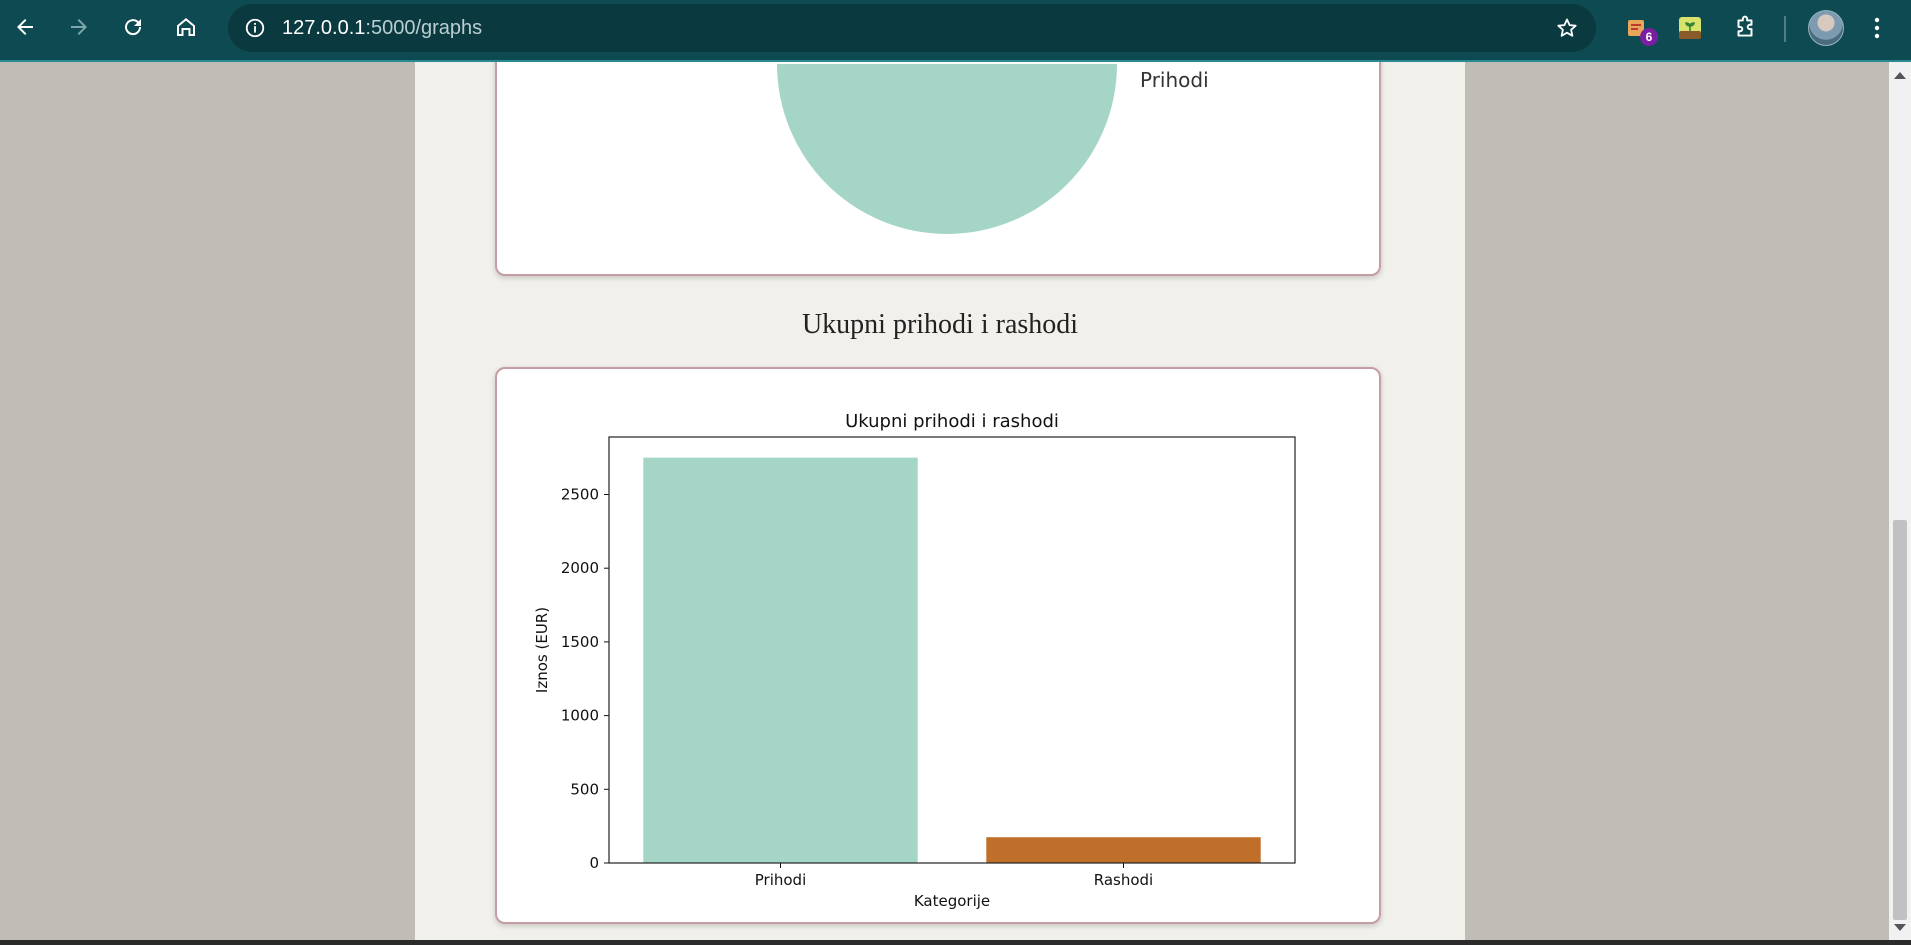 Image resolution: width=1911 pixels, height=945 pixels. I want to click on chart-title: Ukupni prihodi i rashodi, so click(952, 421).